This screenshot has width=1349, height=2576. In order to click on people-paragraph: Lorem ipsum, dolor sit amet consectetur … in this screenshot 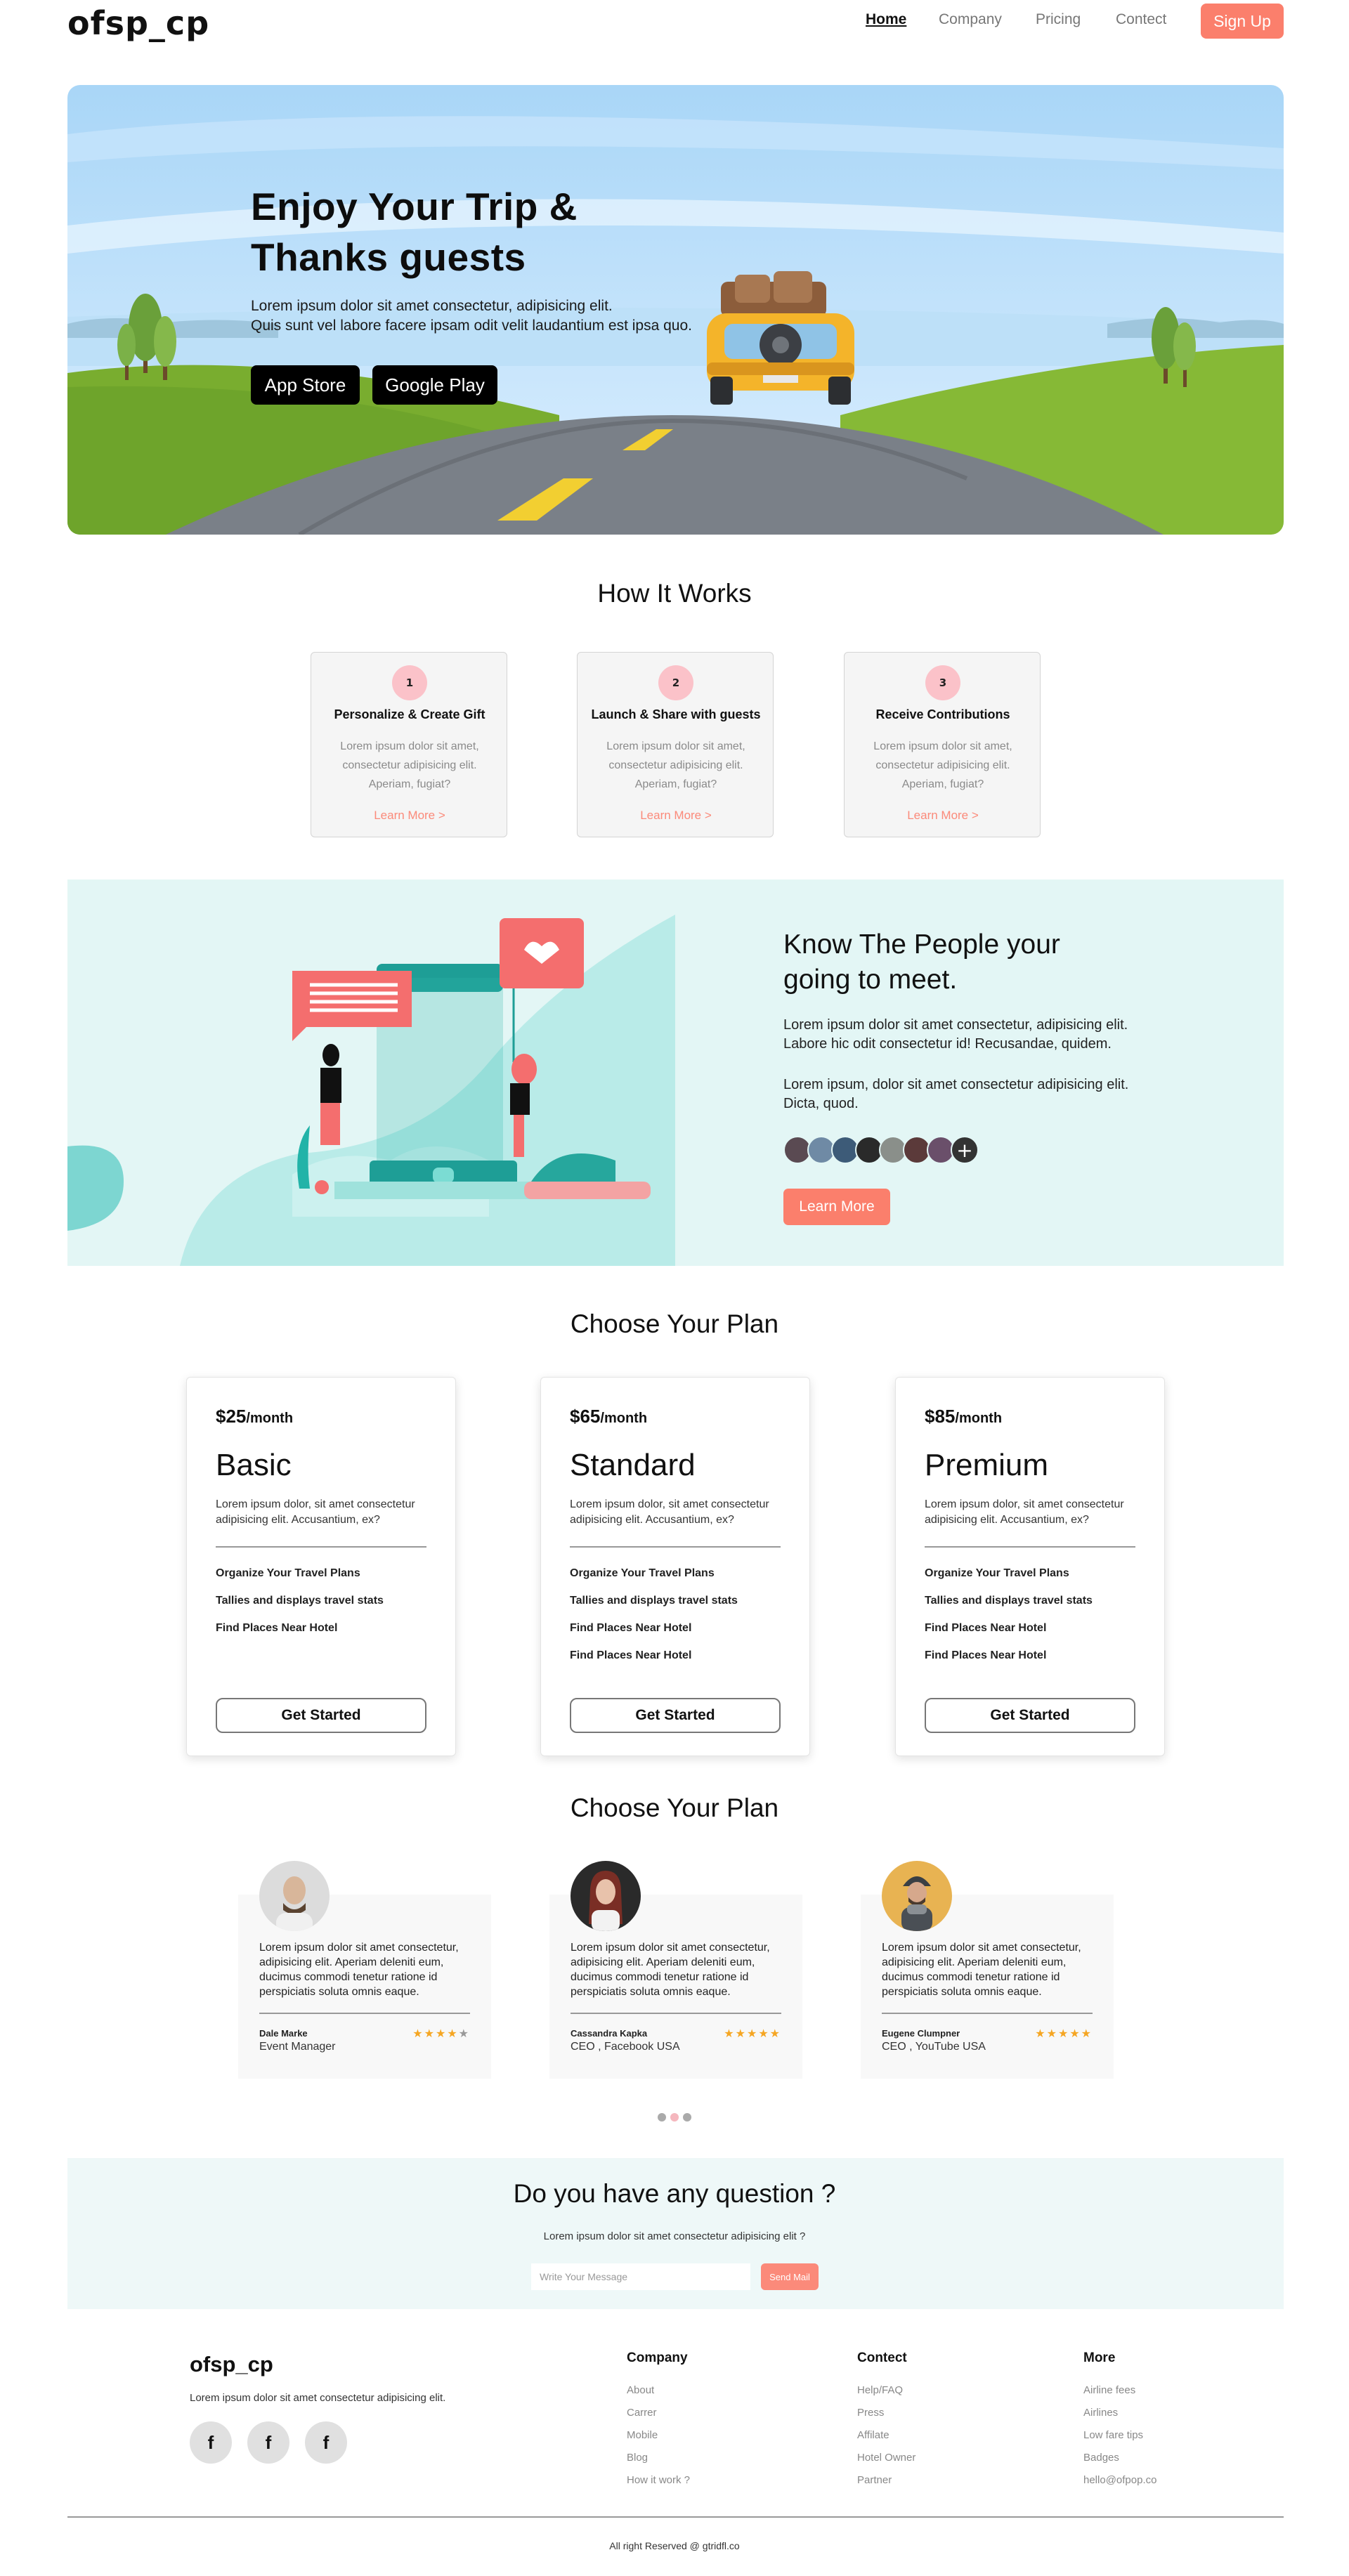, I will do `click(956, 1094)`.